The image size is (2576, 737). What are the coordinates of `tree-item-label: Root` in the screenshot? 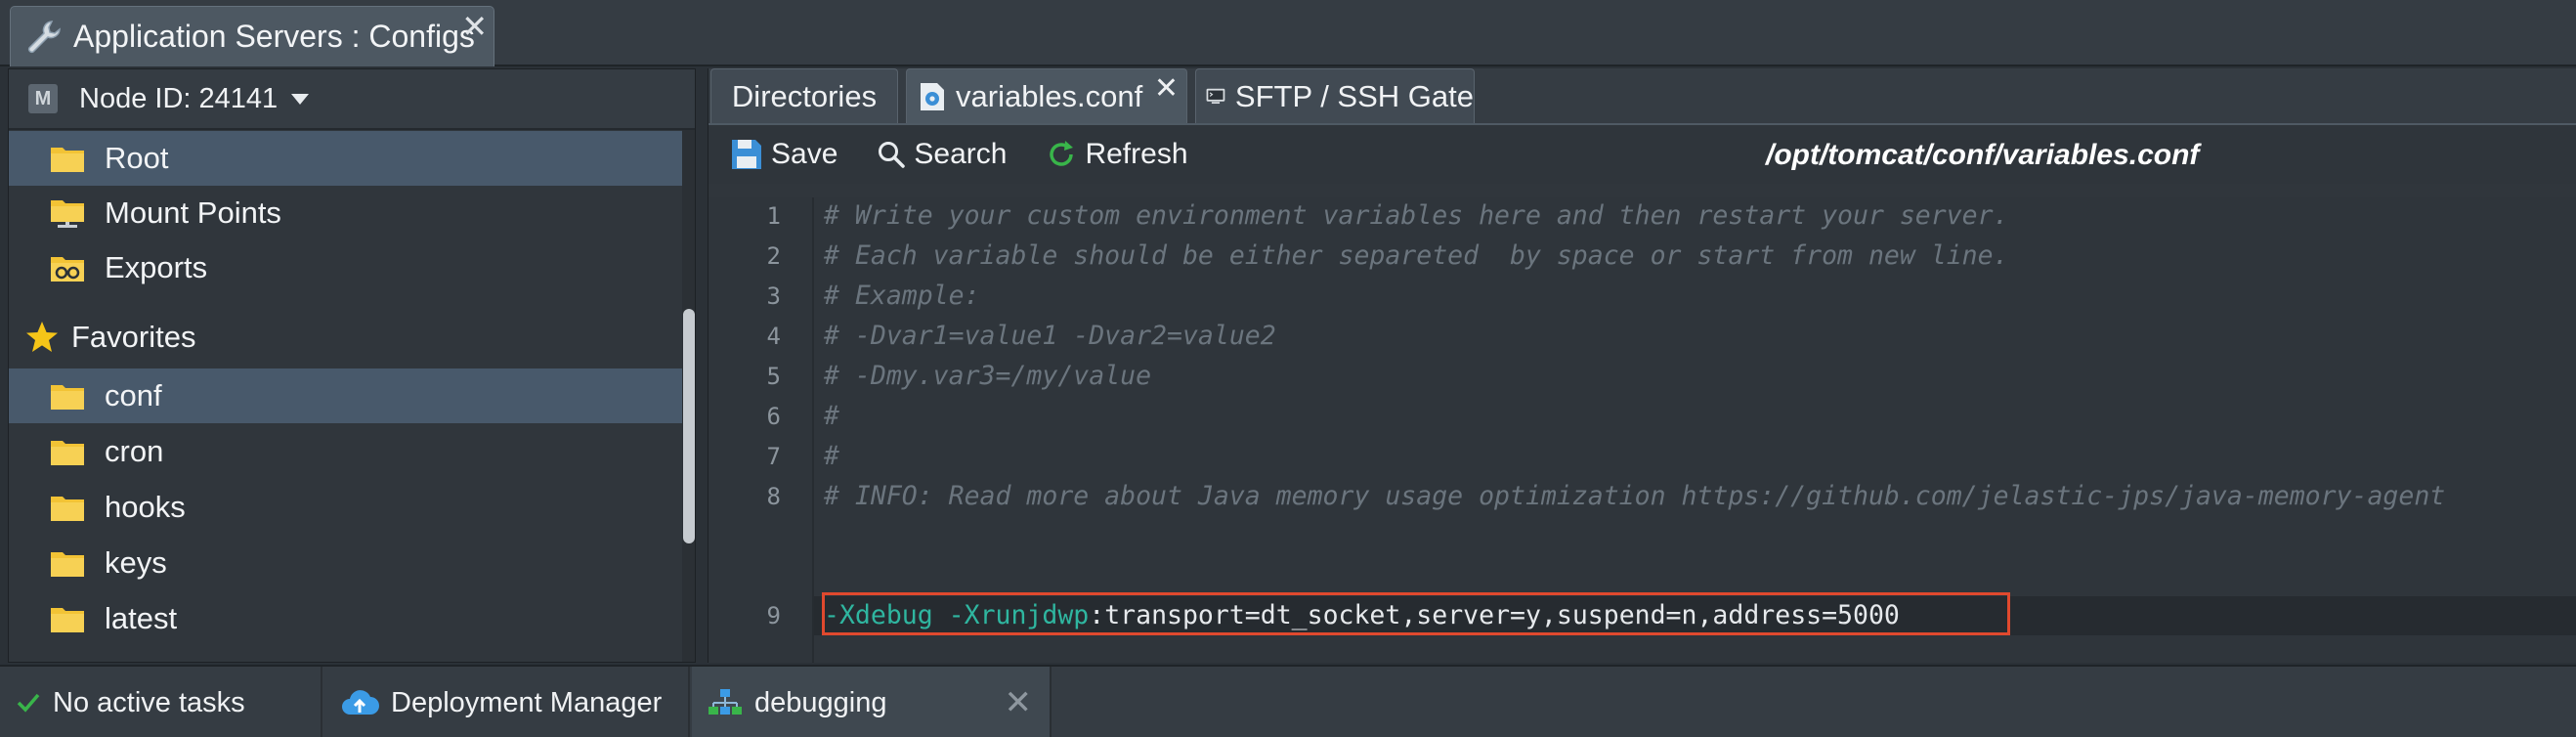 It's located at (137, 158).